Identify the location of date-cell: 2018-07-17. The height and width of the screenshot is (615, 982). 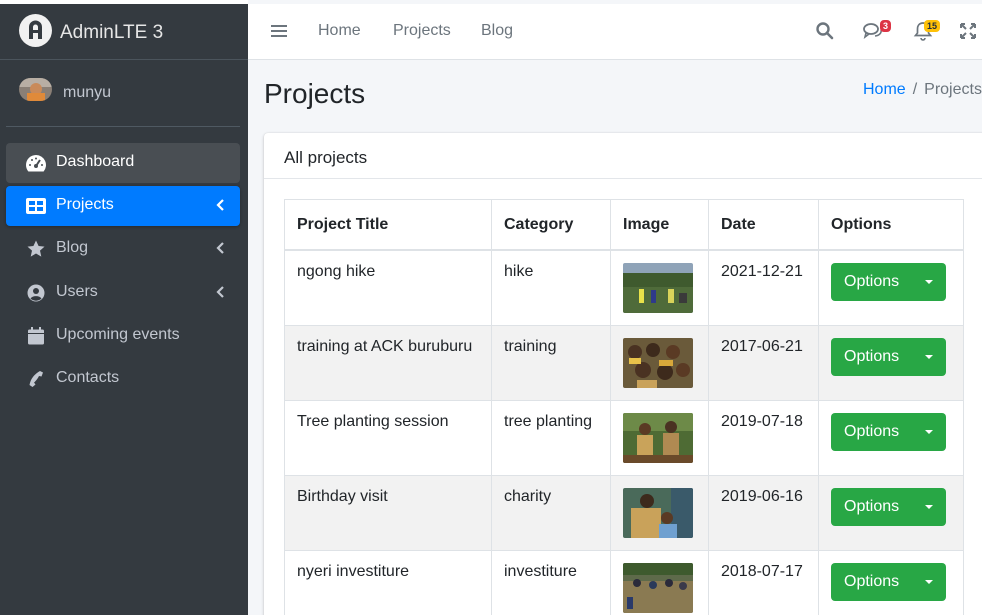
(763, 582).